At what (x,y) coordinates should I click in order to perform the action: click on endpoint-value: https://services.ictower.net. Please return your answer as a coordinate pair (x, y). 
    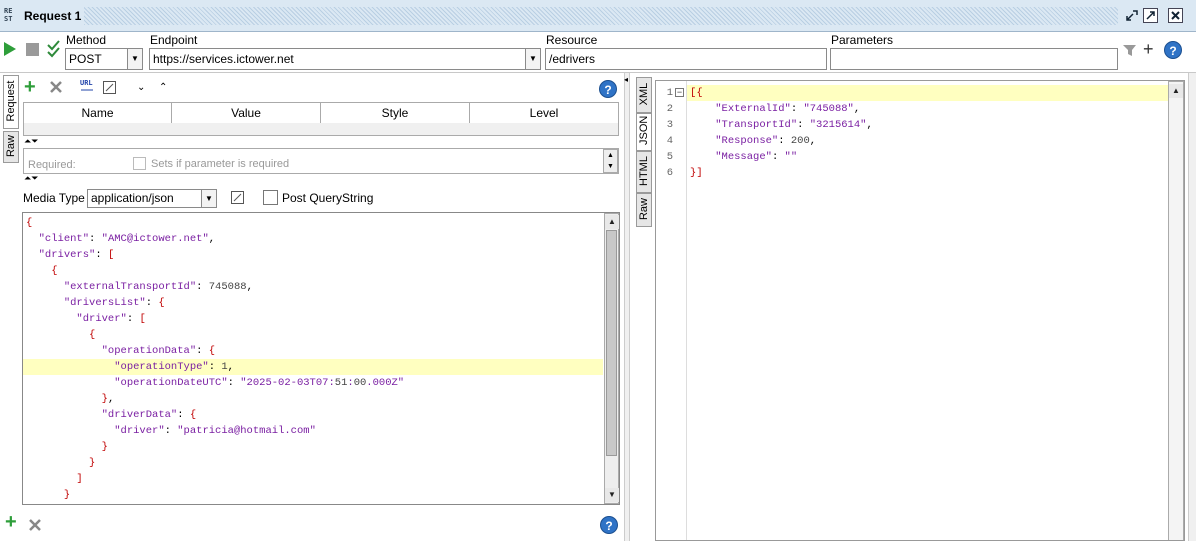
    Looking at the image, I should click on (223, 59).